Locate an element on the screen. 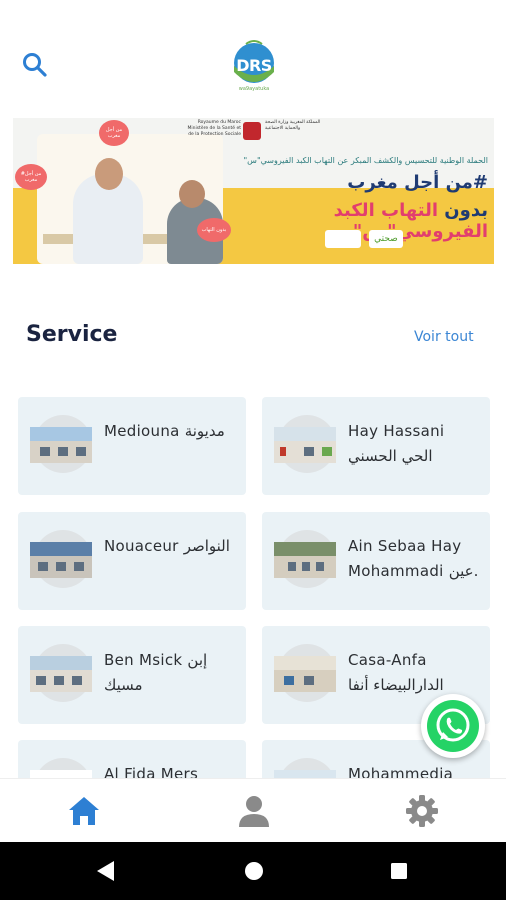 This screenshot has height=900, width=506. whatsapp-button is located at coordinates (453, 726).